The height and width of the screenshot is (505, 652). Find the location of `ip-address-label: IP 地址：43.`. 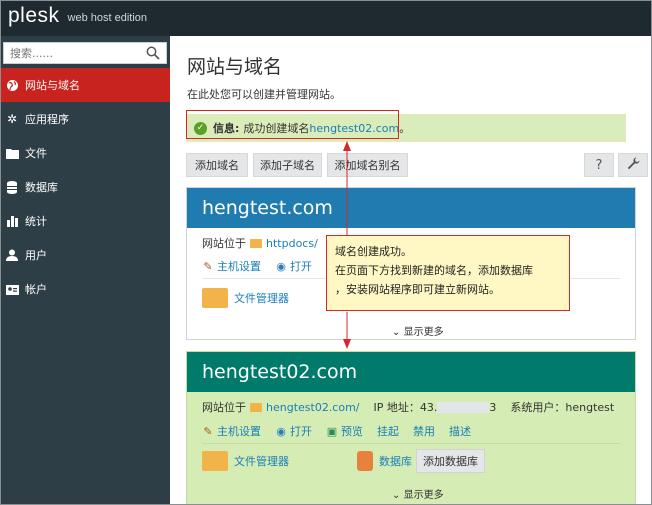

ip-address-label: IP 地址：43. is located at coordinates (405, 407).